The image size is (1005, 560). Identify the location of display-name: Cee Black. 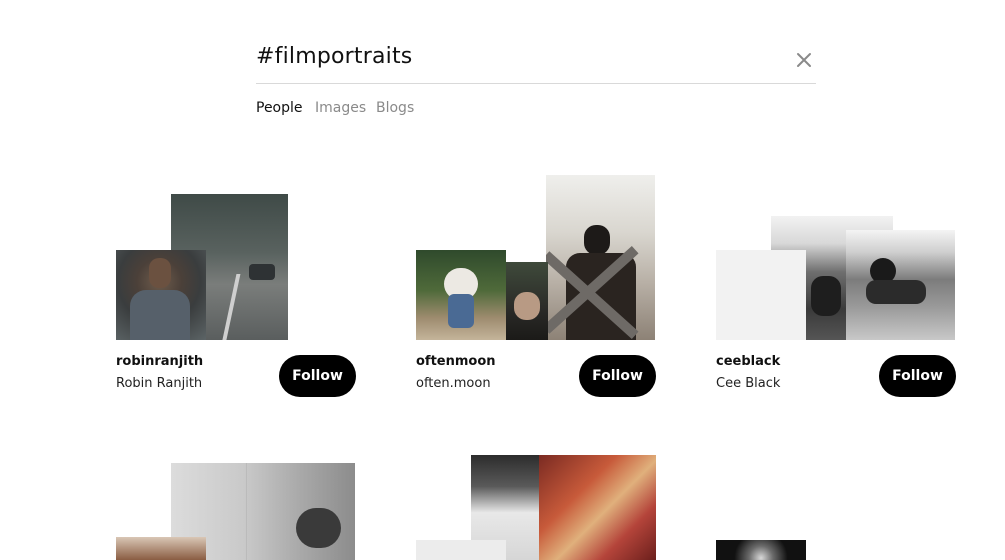
(748, 383).